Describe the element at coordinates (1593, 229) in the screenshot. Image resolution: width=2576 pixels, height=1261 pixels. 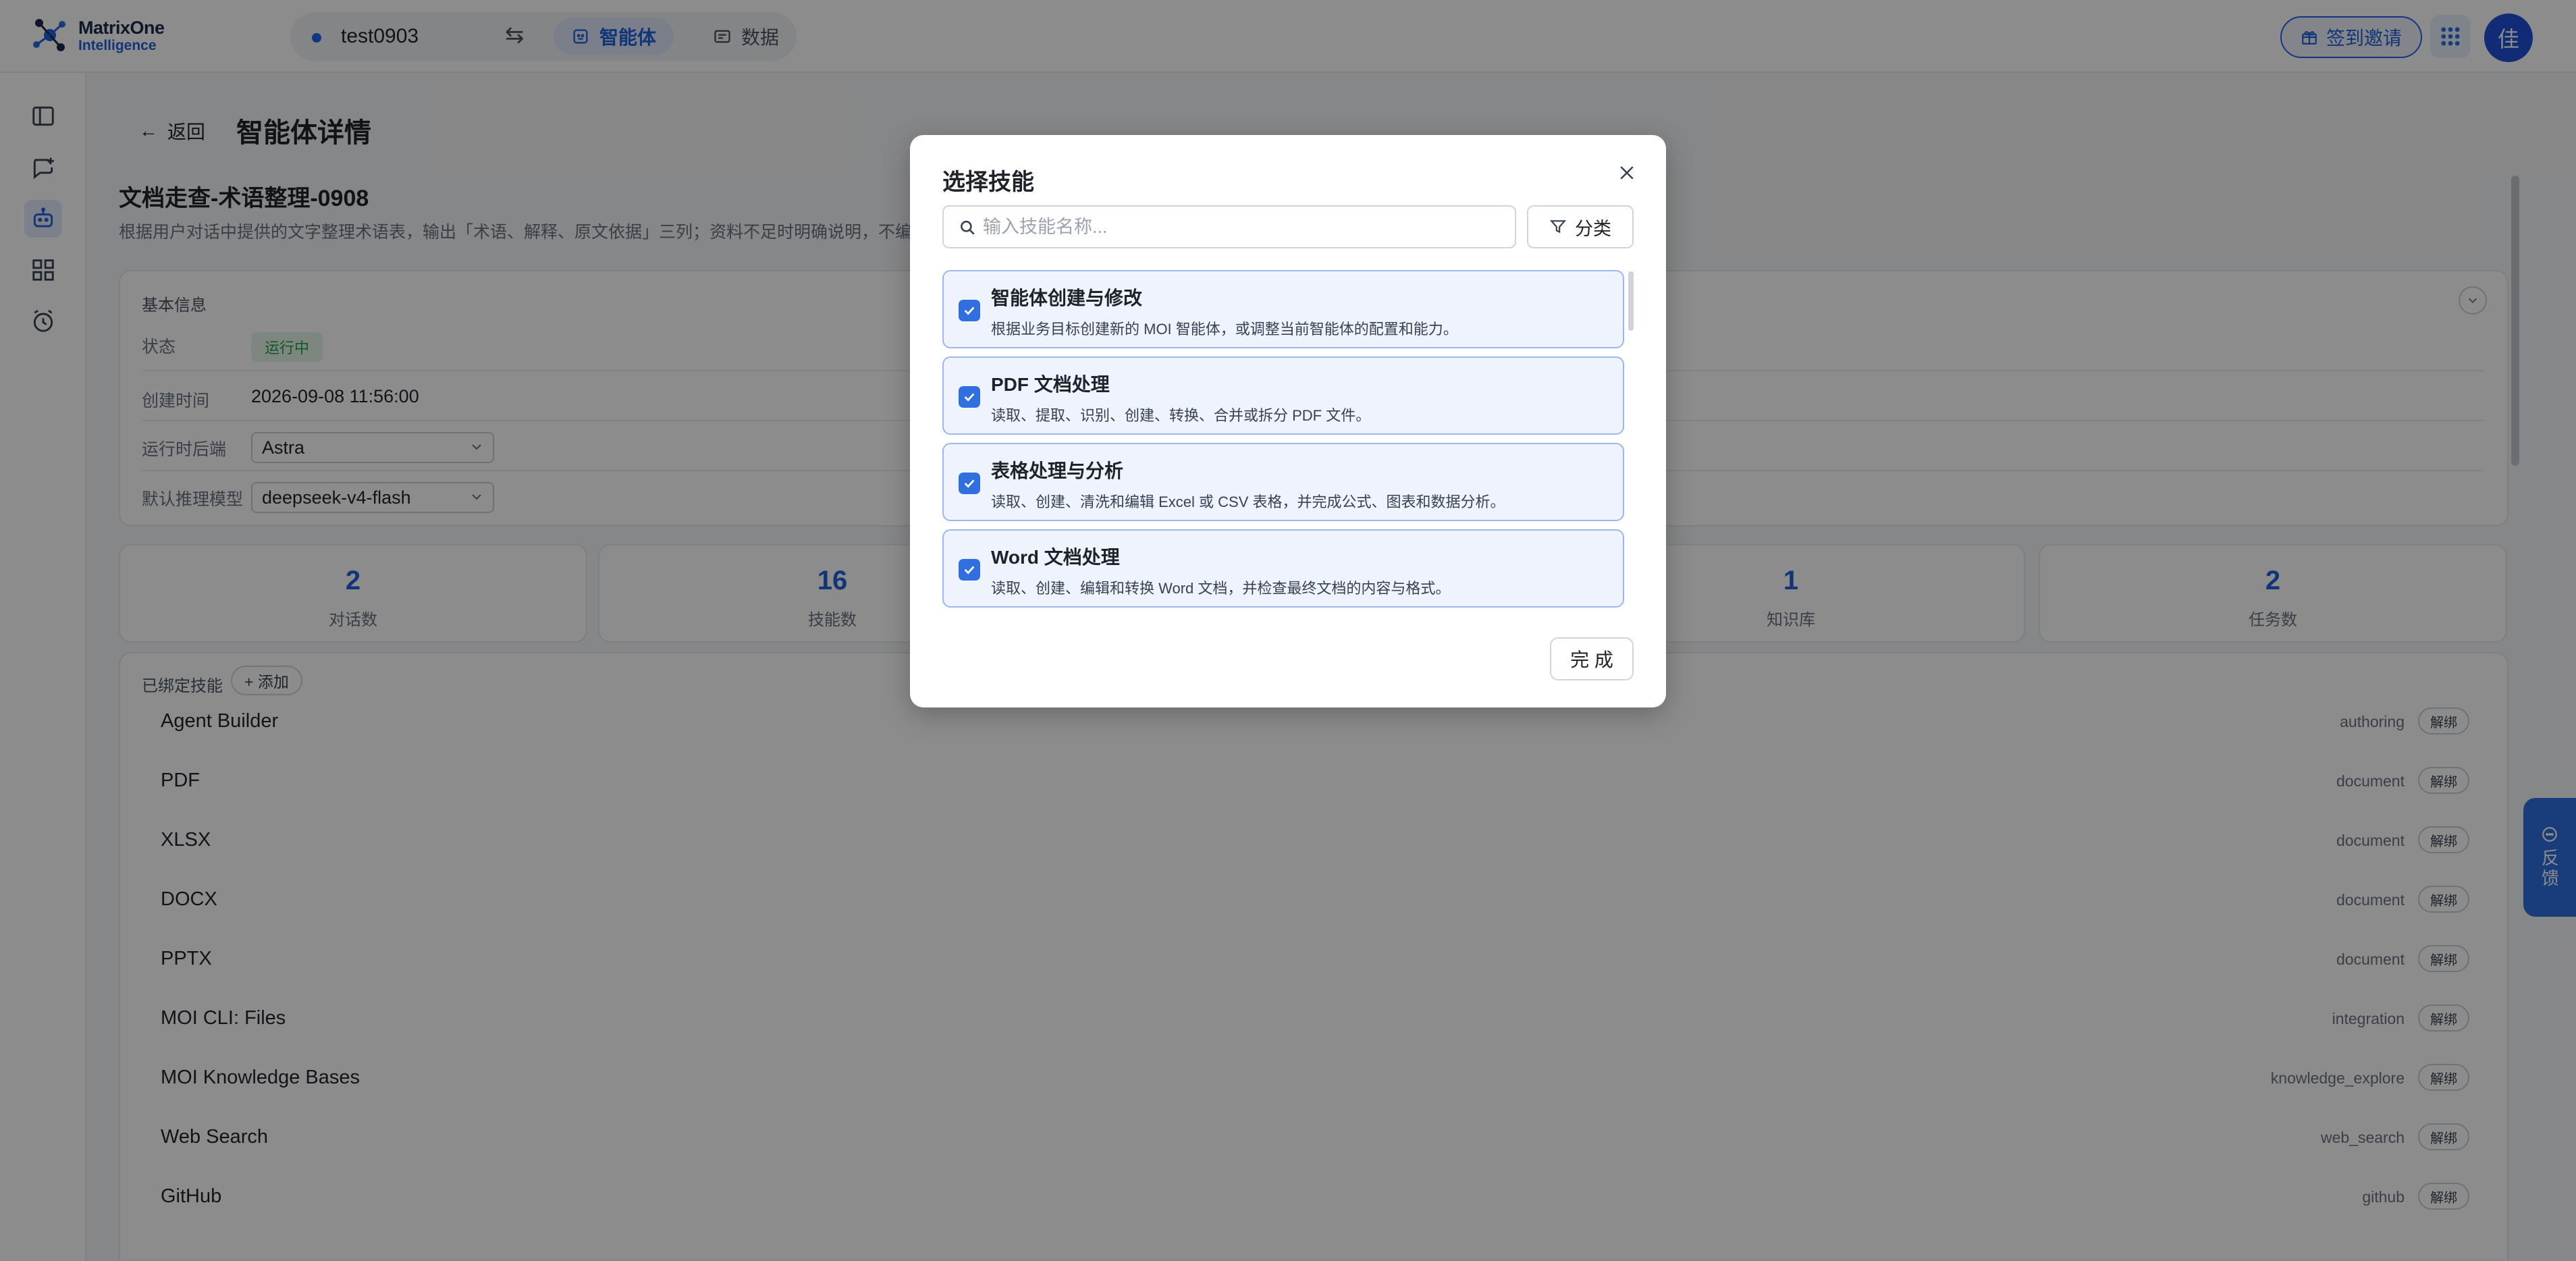
I see `category-label: 分类` at that location.